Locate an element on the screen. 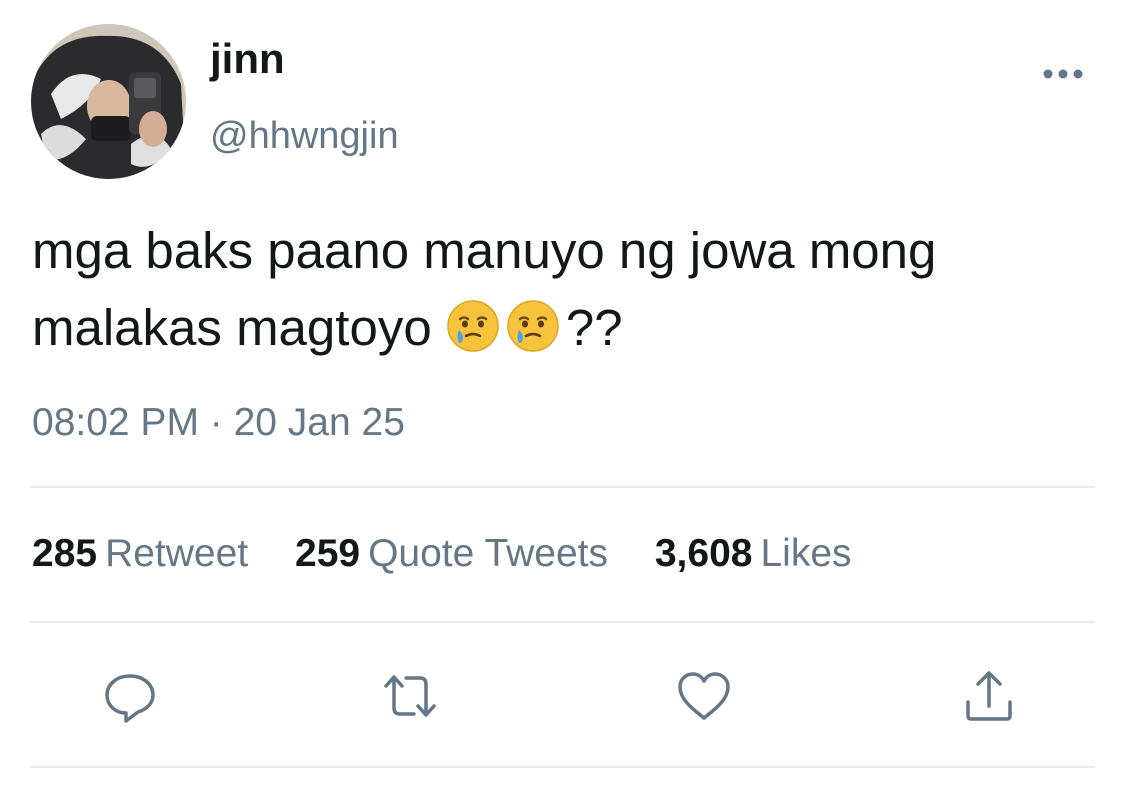 This screenshot has height=786, width=1125. like-icon is located at coordinates (704, 696).